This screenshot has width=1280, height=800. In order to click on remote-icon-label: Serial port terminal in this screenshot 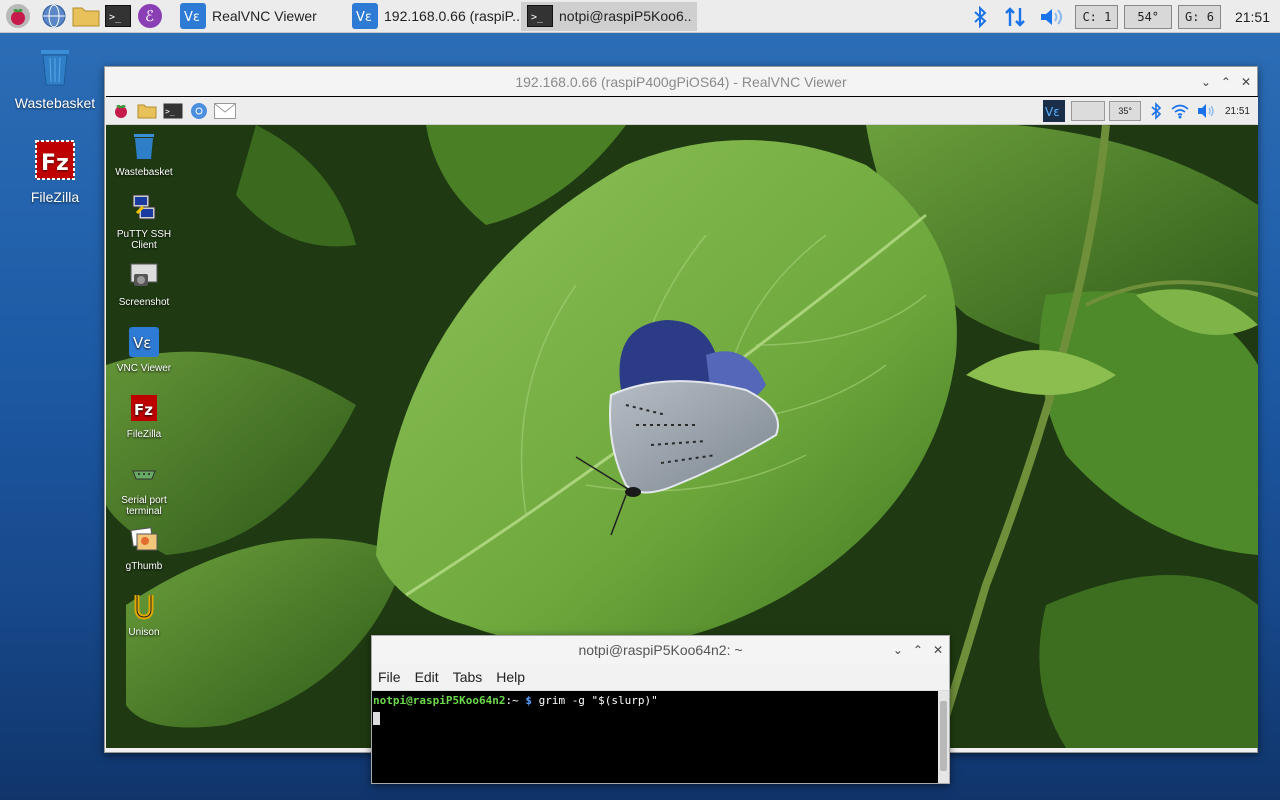, I will do `click(144, 506)`.